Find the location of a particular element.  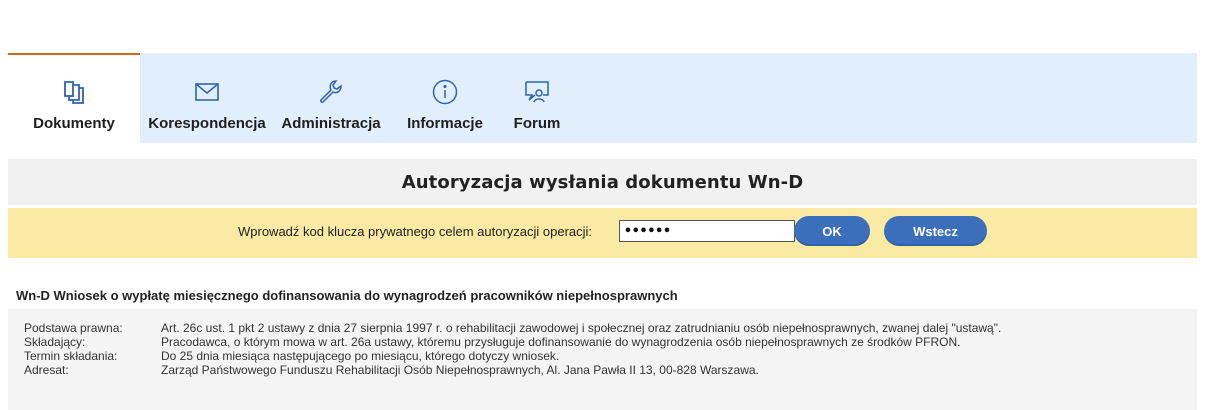

page-title: Autoryzacja wysłania dokumentu Wn-D is located at coordinates (602, 182).